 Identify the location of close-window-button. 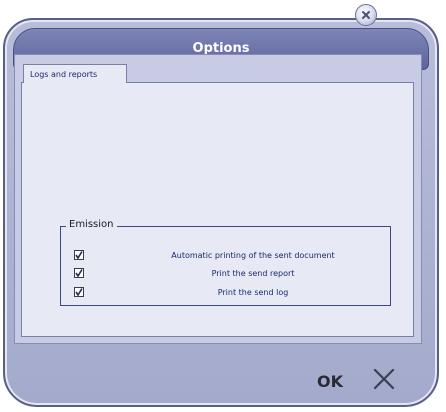
(366, 15).